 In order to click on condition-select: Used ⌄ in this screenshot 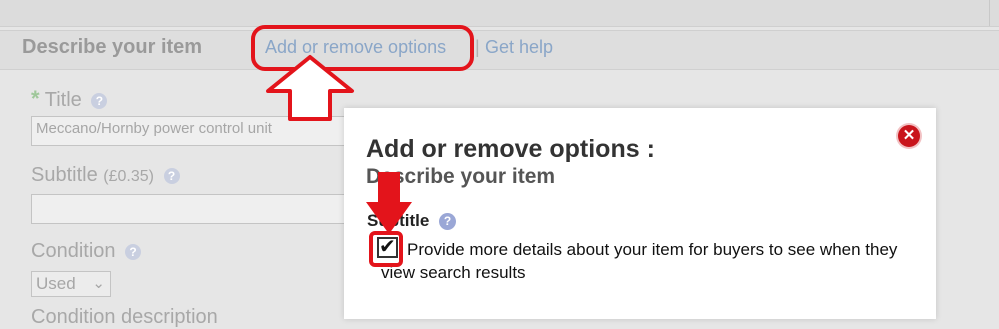, I will do `click(71, 284)`.